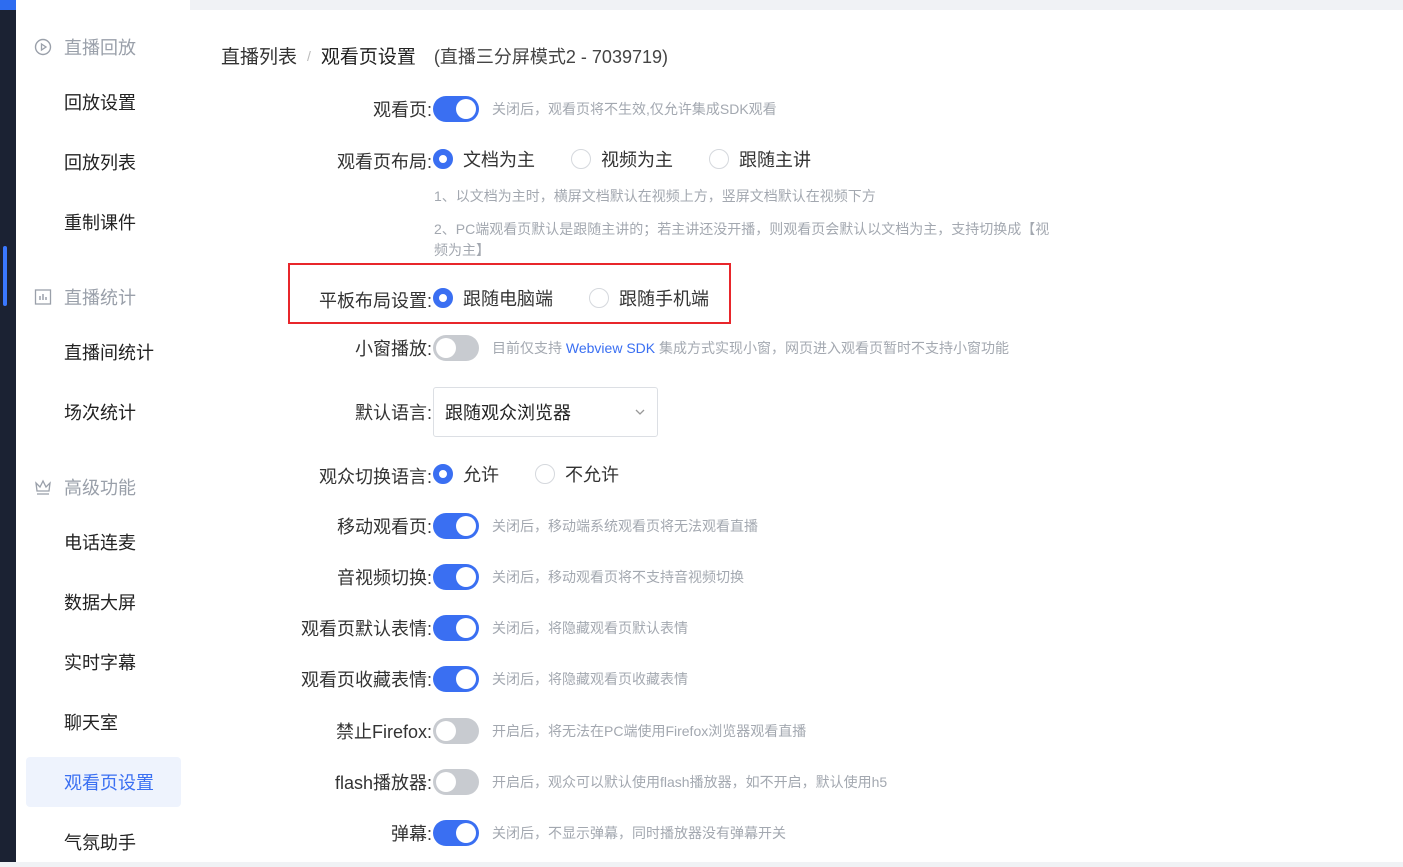 The width and height of the screenshot is (1403, 867). Describe the element at coordinates (100, 163) in the screenshot. I see `sidebar-item-label: 回放列表` at that location.